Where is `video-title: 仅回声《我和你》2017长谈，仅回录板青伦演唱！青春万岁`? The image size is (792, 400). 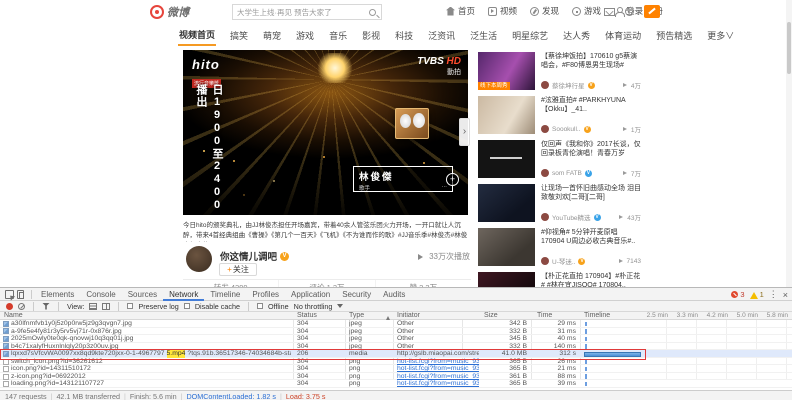 video-title: 仅回声《我和你》2017长谈，仅回录板青伦演唱！青春万岁 is located at coordinates (591, 149).